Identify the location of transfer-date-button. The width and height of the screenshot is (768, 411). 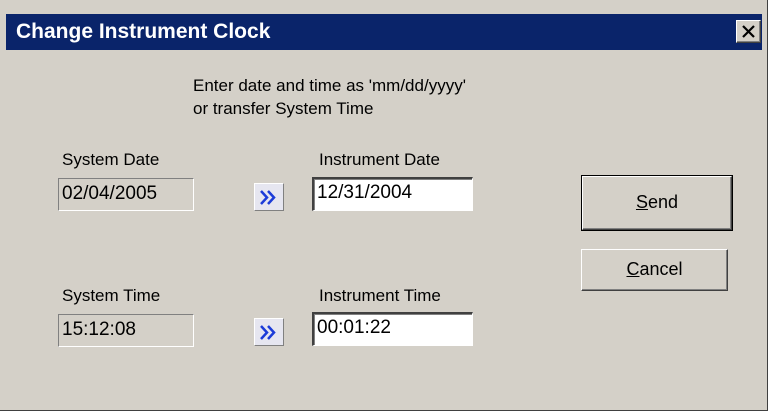
(269, 197).